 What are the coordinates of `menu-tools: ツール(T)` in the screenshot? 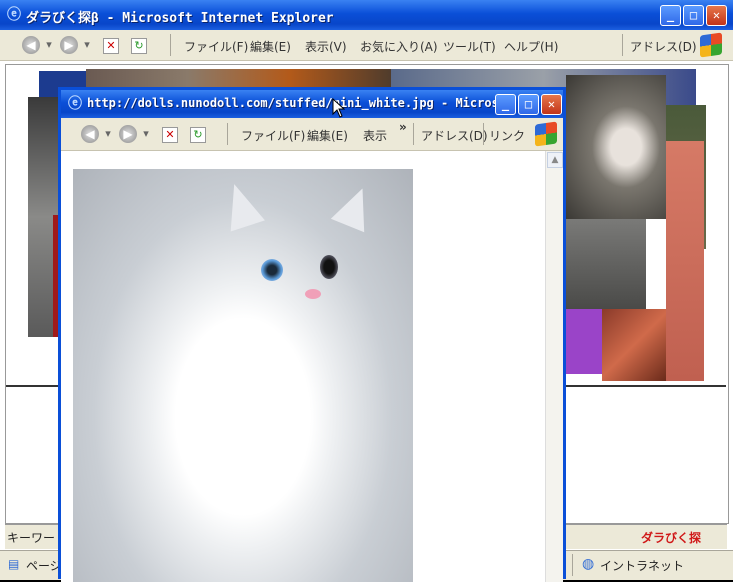 It's located at (469, 46).